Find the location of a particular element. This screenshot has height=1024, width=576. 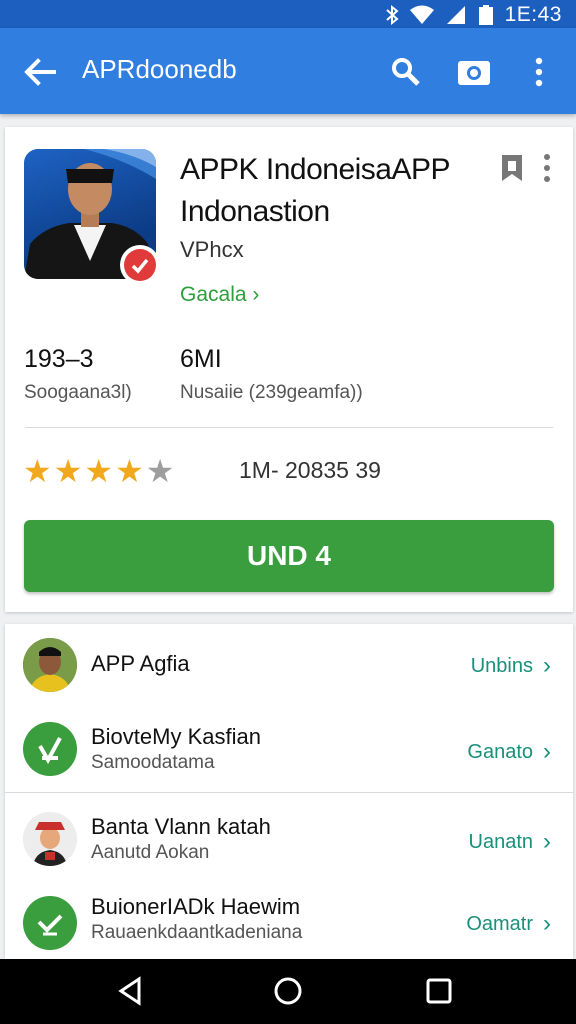

app-category-link: Gacala › is located at coordinates (219, 295).